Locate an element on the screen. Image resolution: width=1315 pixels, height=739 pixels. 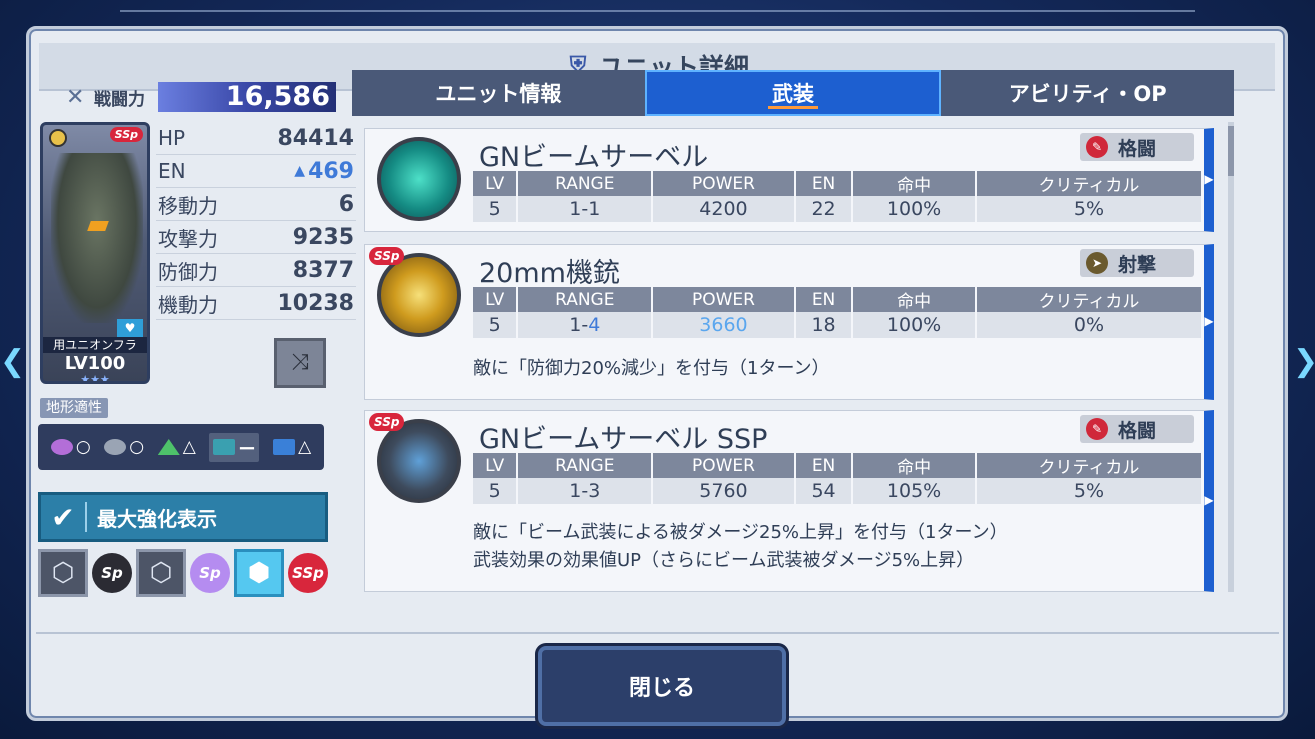
stat-row-move: 移動力 6 is located at coordinates (256, 204).